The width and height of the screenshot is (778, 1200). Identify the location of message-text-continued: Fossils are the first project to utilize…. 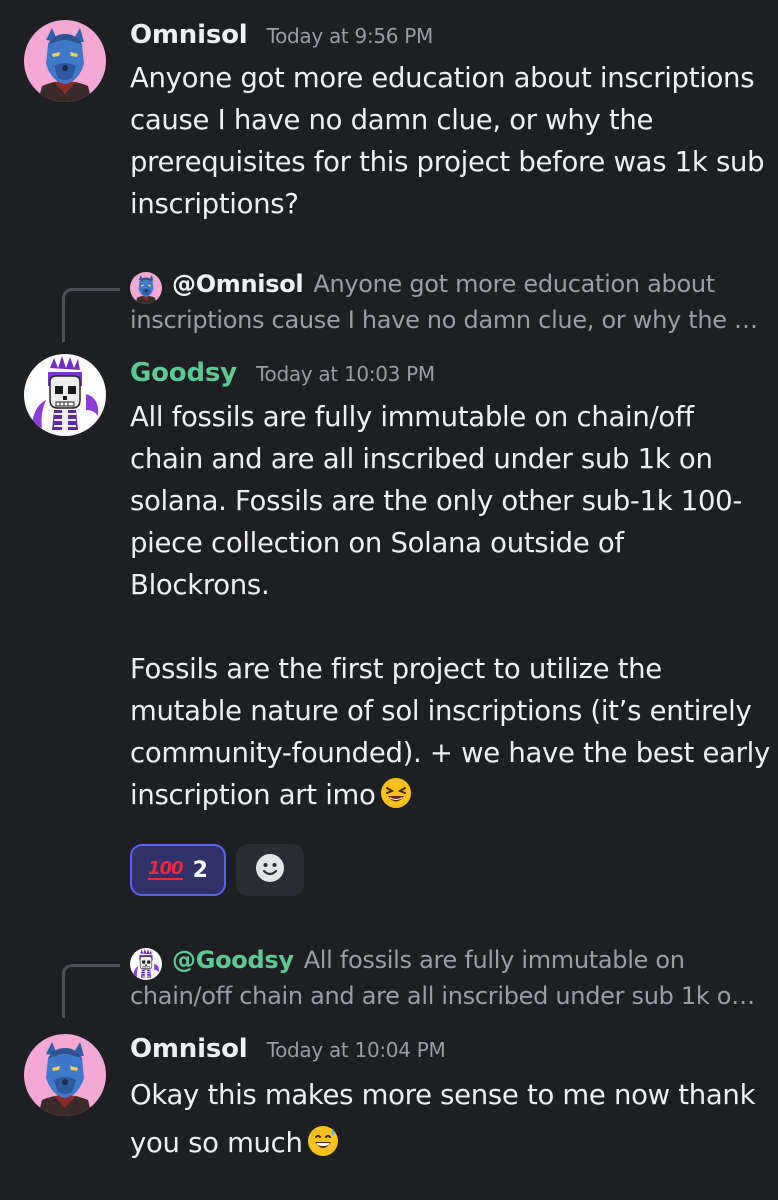
(450, 732).